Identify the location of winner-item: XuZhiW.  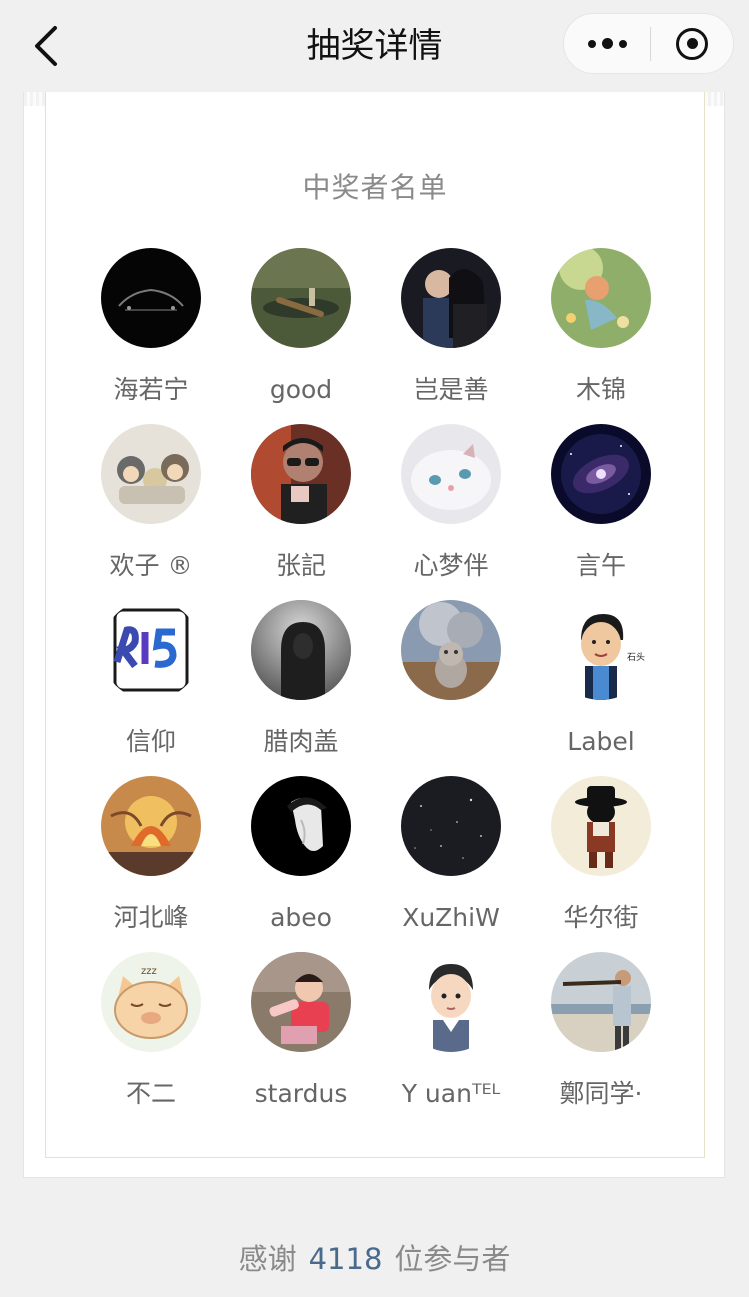
(451, 864).